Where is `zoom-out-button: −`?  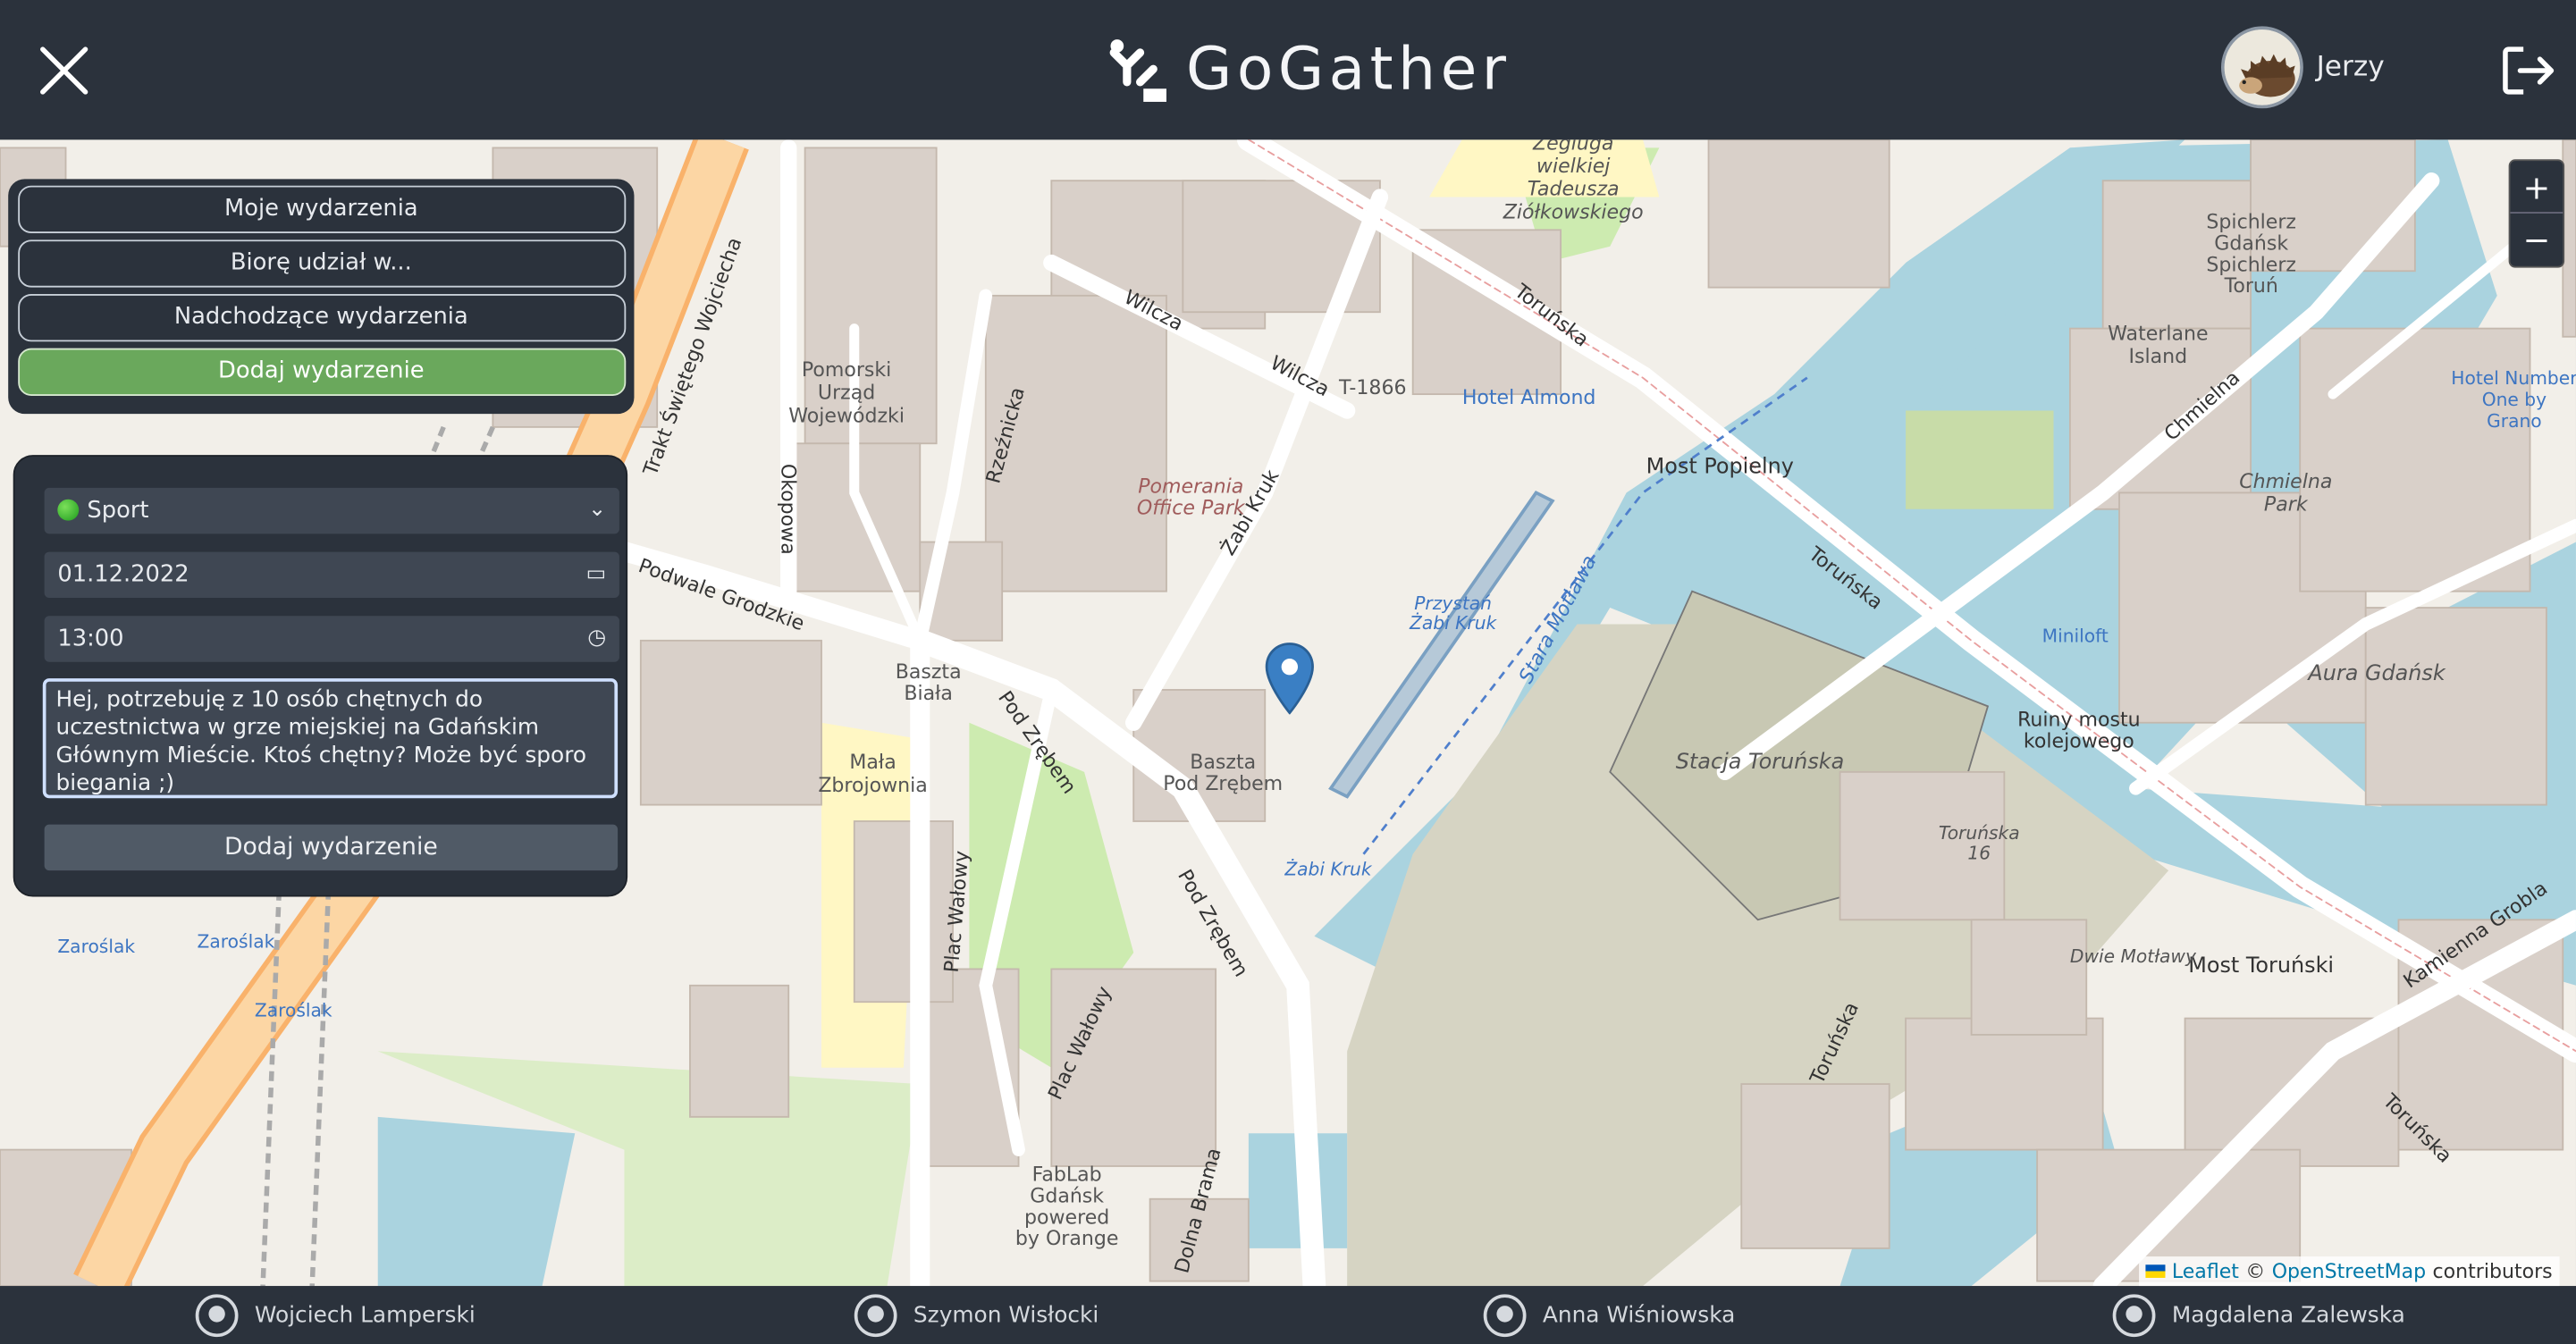 zoom-out-button: − is located at coordinates (2537, 240).